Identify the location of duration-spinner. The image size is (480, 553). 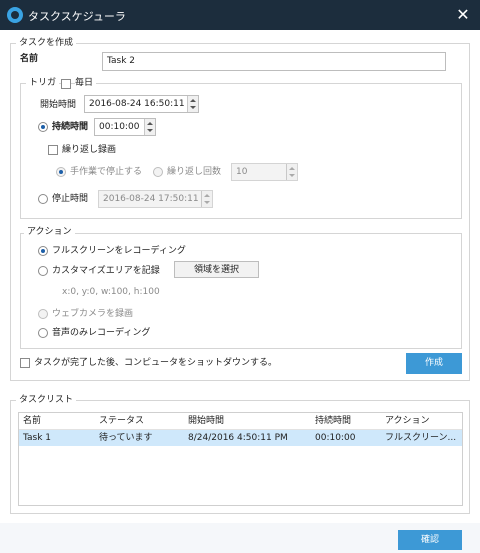
(149, 127).